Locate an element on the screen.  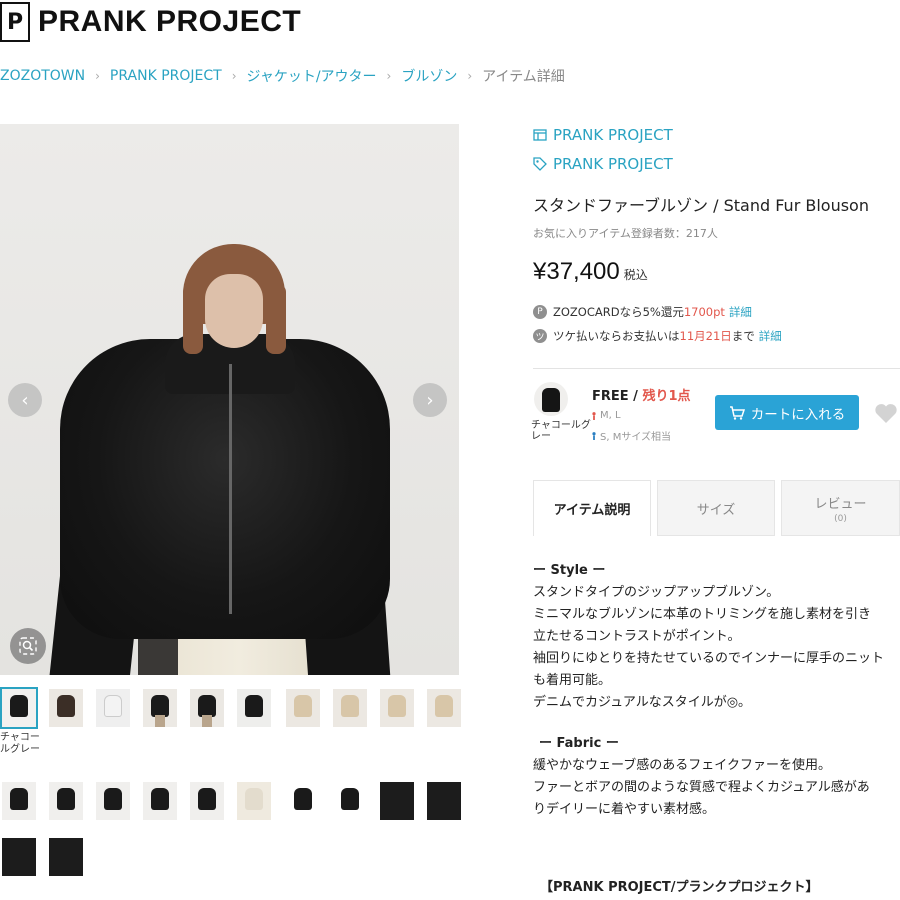
tab-label: サイズ is located at coordinates (716, 510).